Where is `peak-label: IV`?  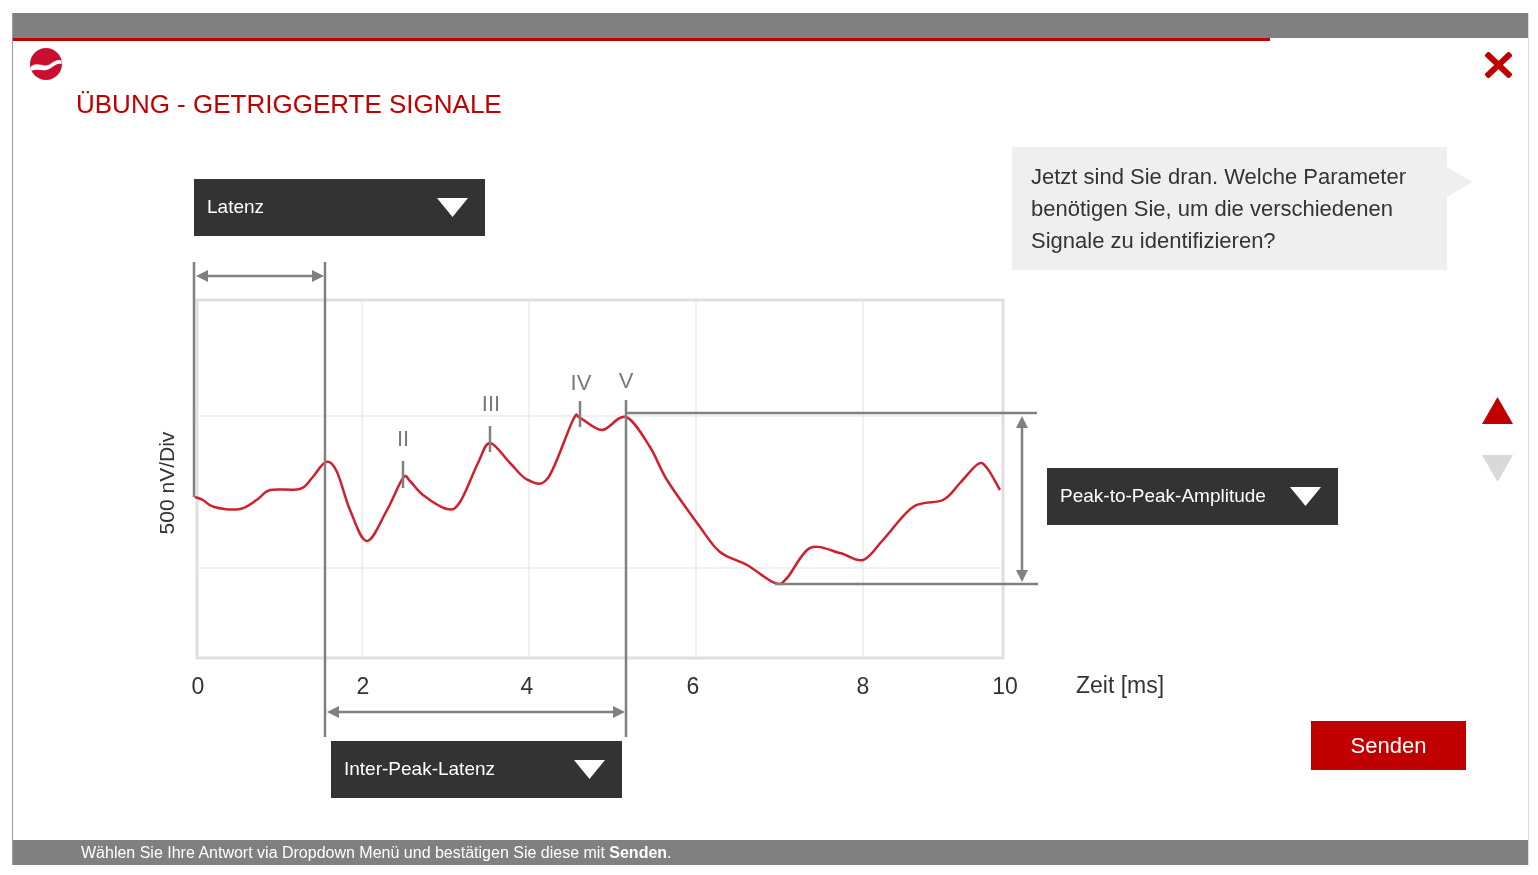 peak-label: IV is located at coordinates (581, 382).